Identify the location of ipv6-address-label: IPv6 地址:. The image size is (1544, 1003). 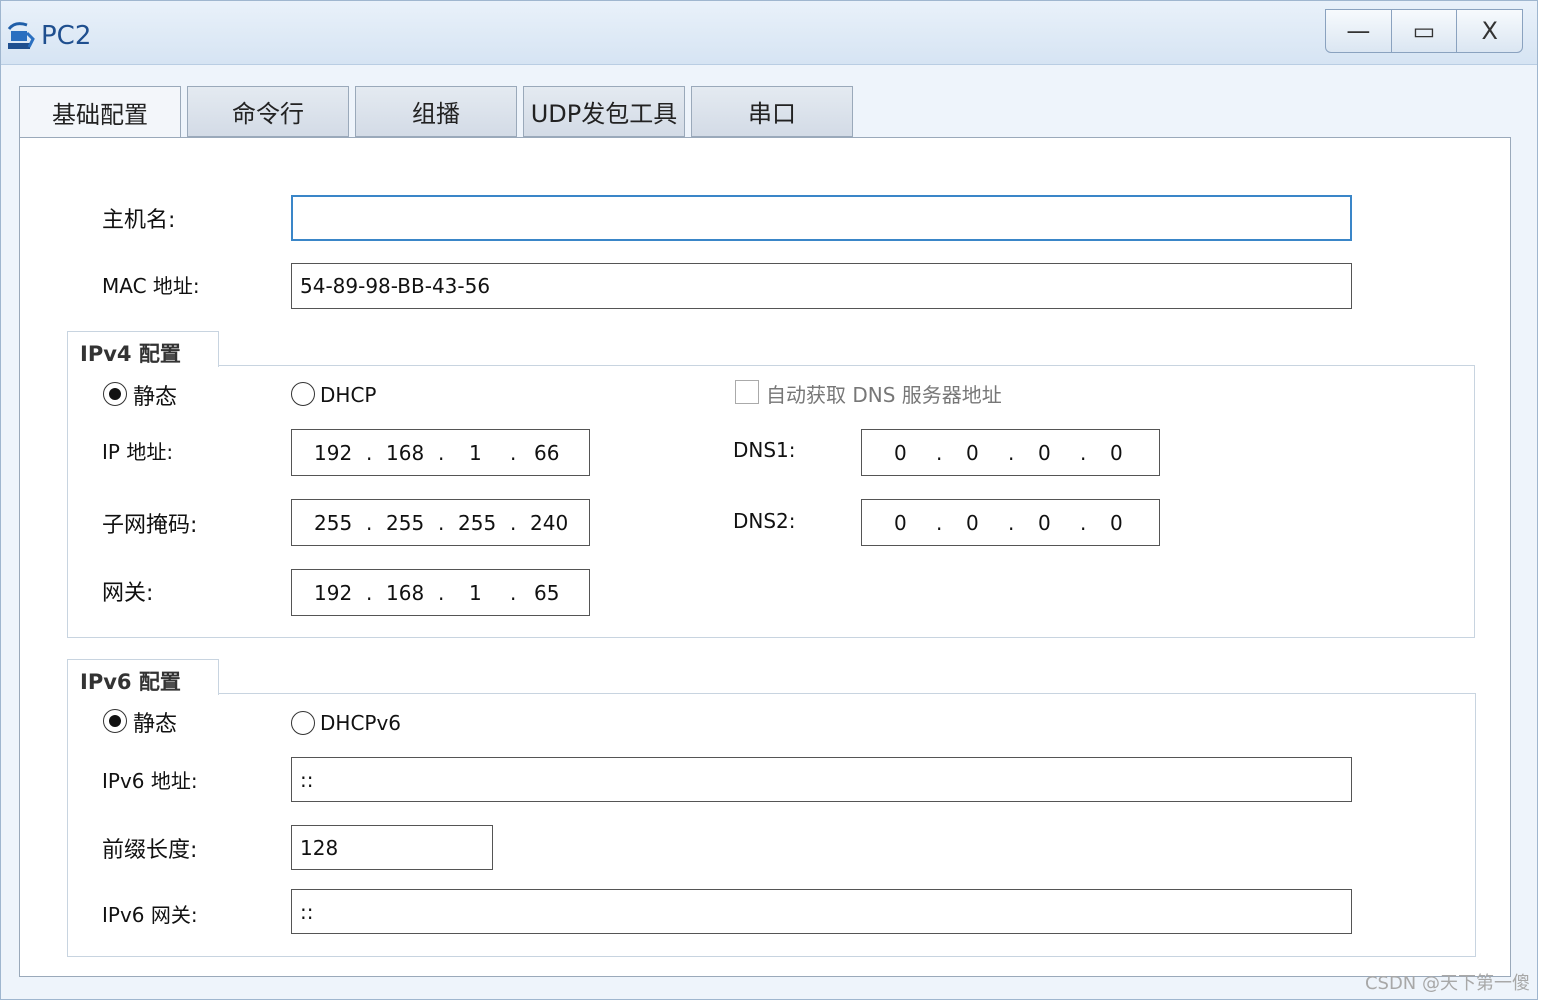
(150, 781).